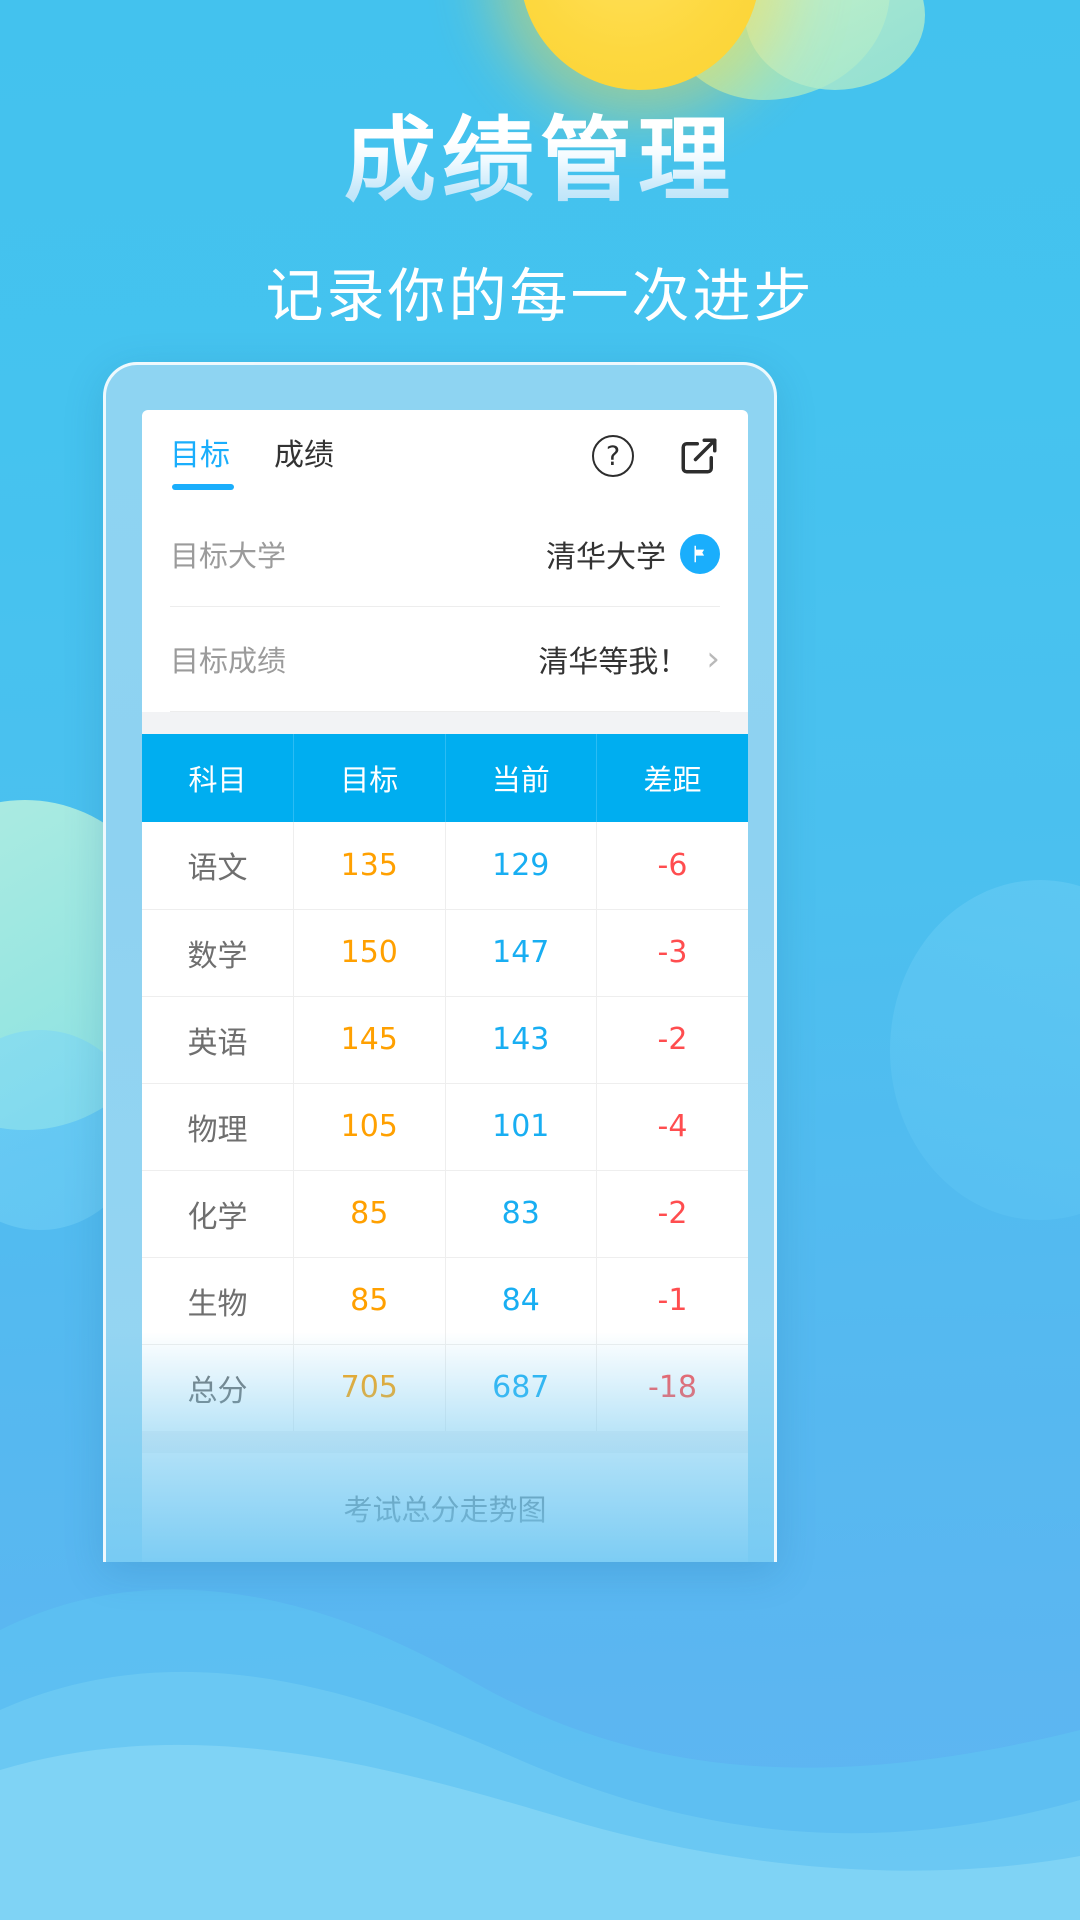  I want to click on table-row: 总分 705 687 -18, so click(445, 1387).